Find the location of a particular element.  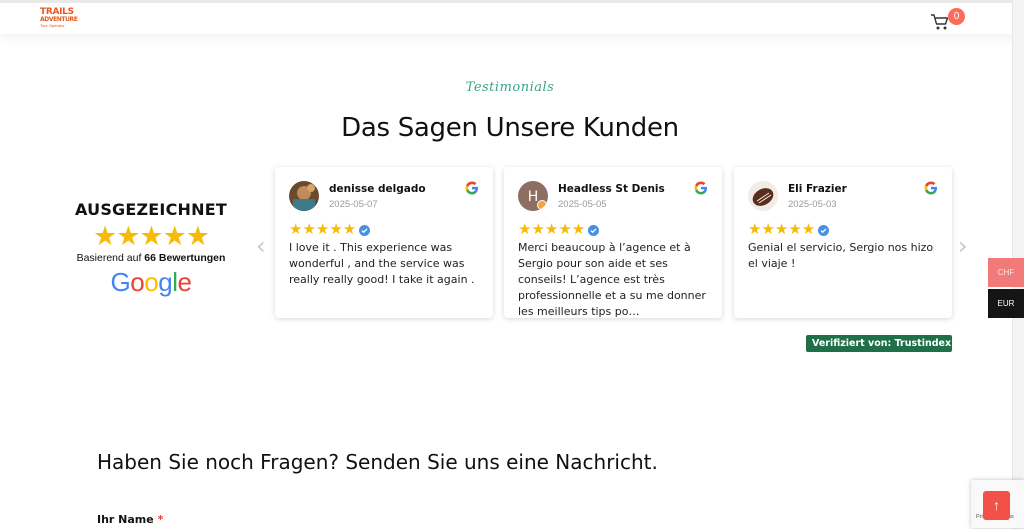

required-mark: * is located at coordinates (160, 519).